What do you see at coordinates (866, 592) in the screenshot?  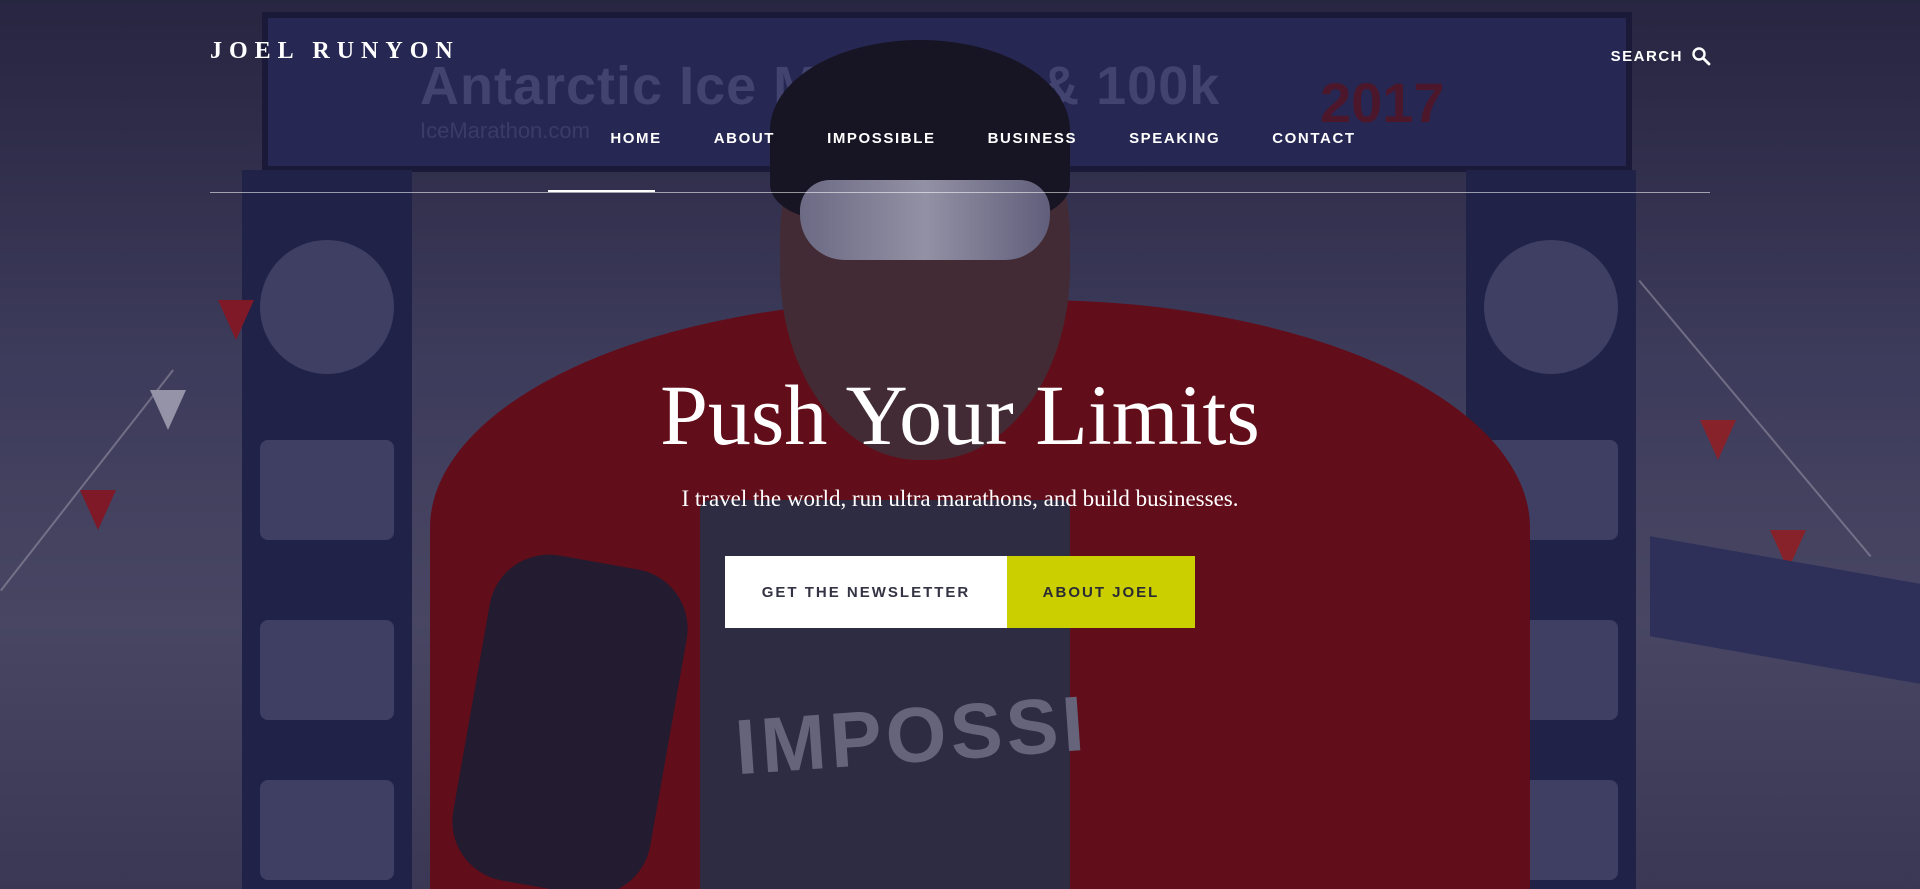 I see `newsletter-button: GET THE NEWSLETTER` at bounding box center [866, 592].